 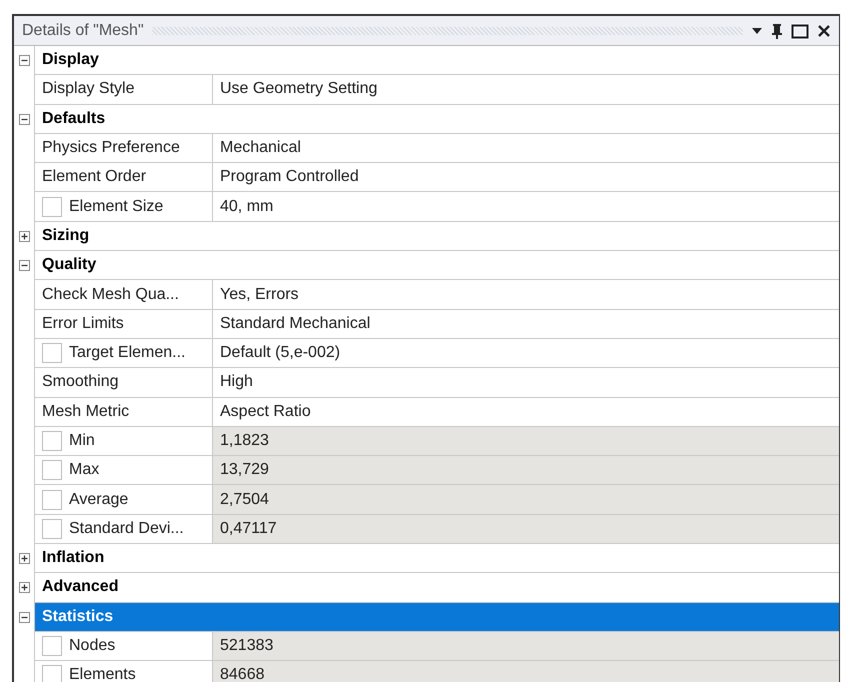 What do you see at coordinates (94, 177) in the screenshot?
I see `property-label: Element Order` at bounding box center [94, 177].